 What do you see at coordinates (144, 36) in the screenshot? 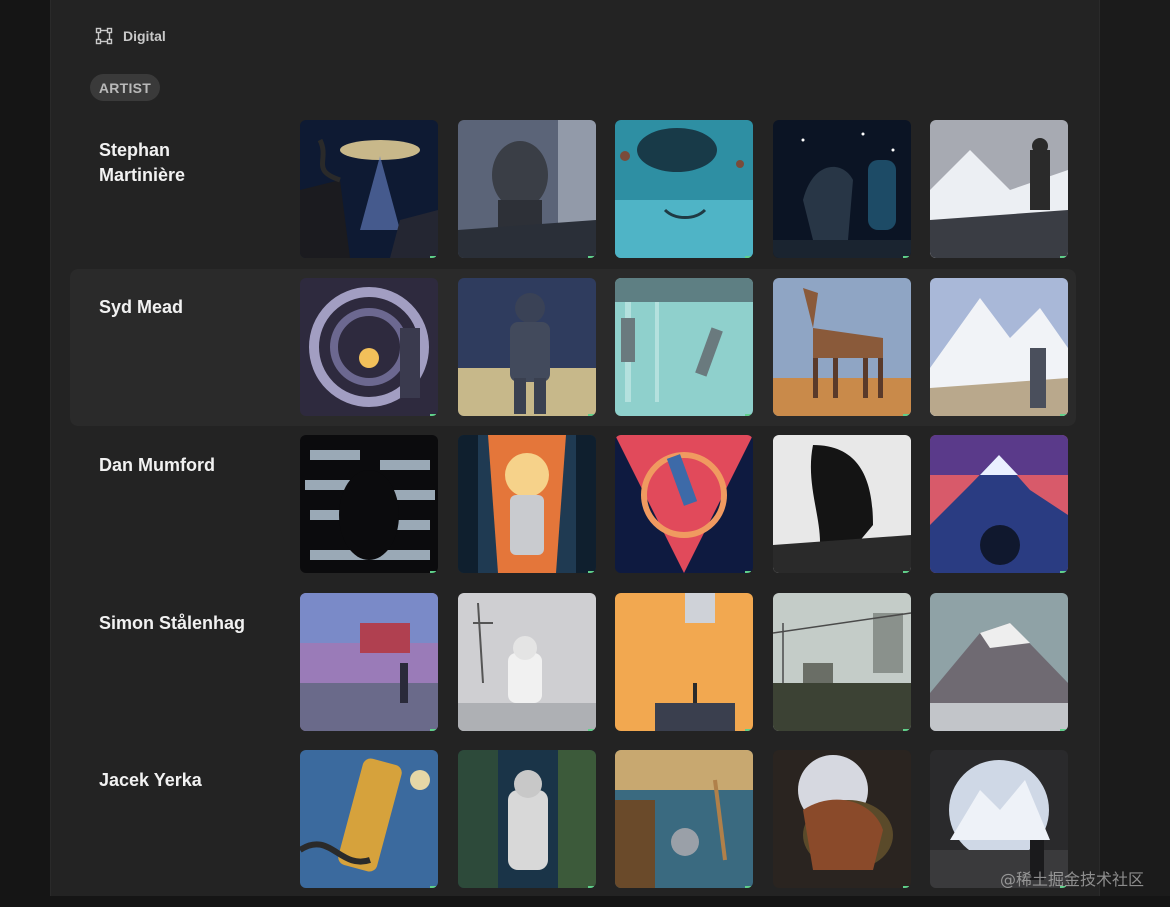
I see `category-label: Digital` at bounding box center [144, 36].